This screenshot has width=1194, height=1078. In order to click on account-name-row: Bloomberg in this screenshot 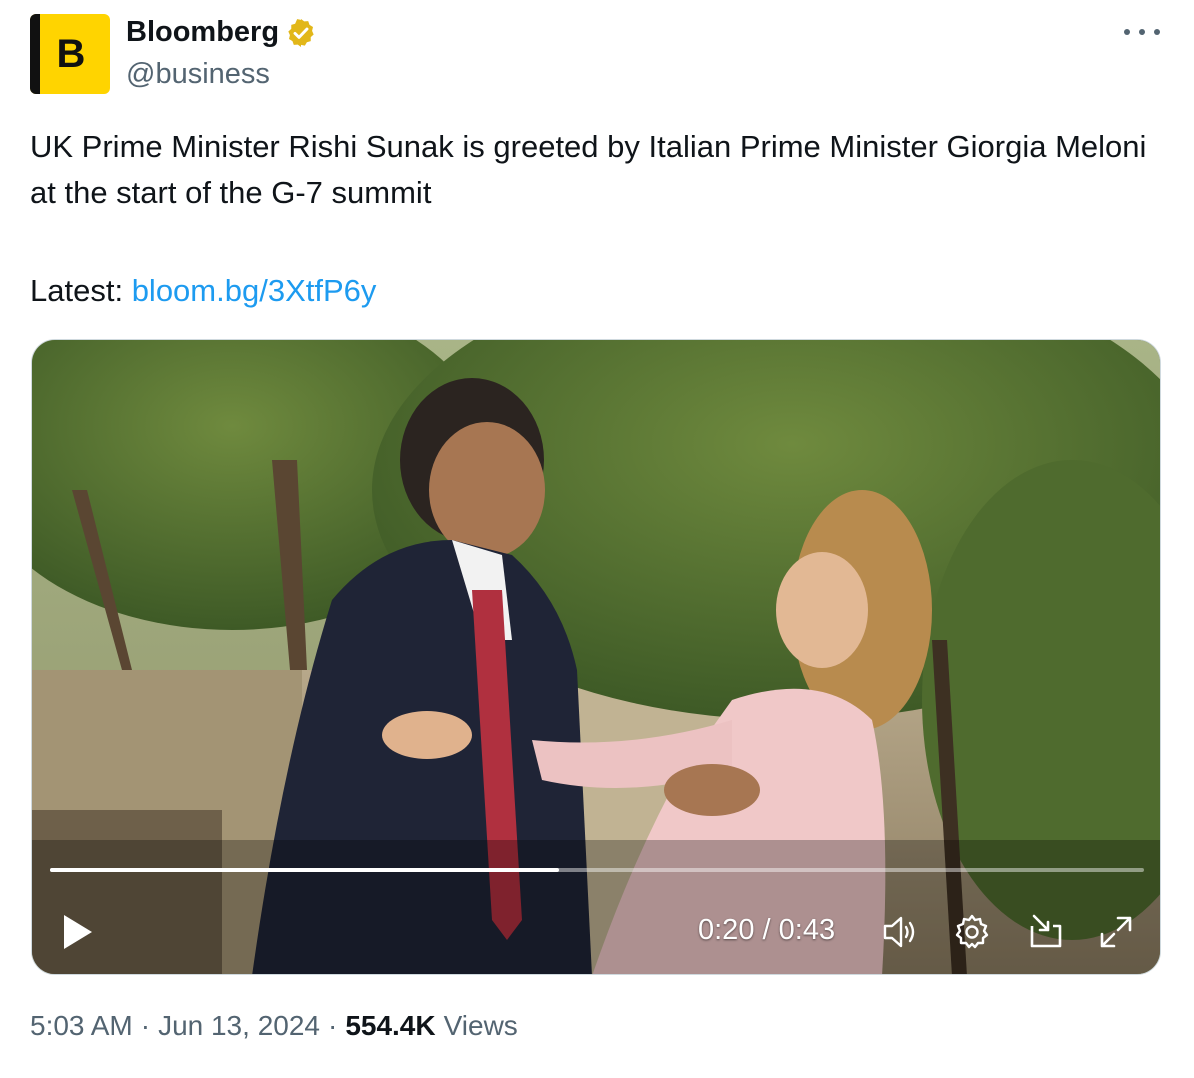, I will do `click(221, 32)`.